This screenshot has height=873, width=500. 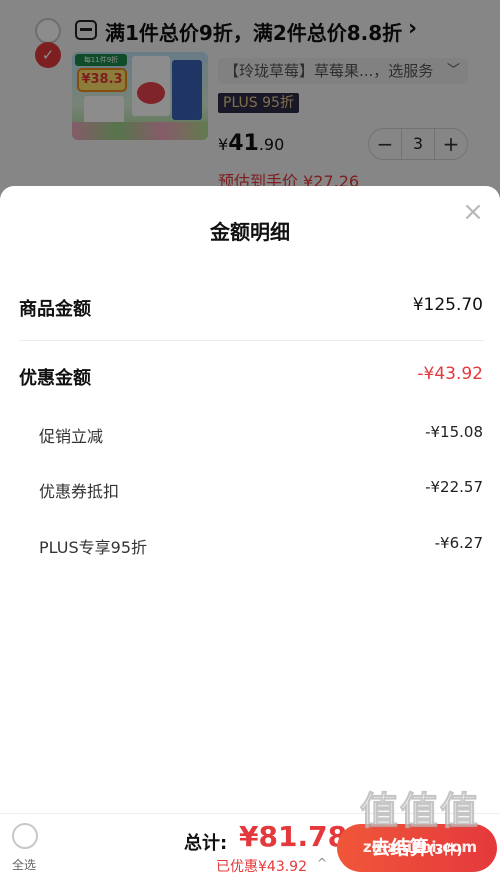 I want to click on goods-amount-label: 商品金额, so click(x=55, y=309).